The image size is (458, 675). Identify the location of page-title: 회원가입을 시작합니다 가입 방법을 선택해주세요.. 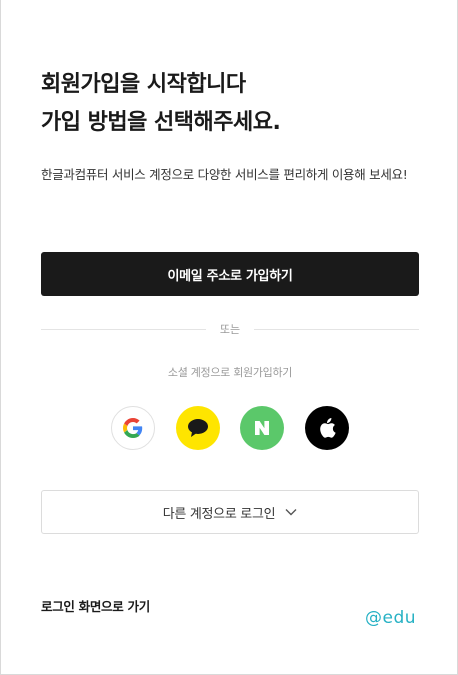
(231, 104).